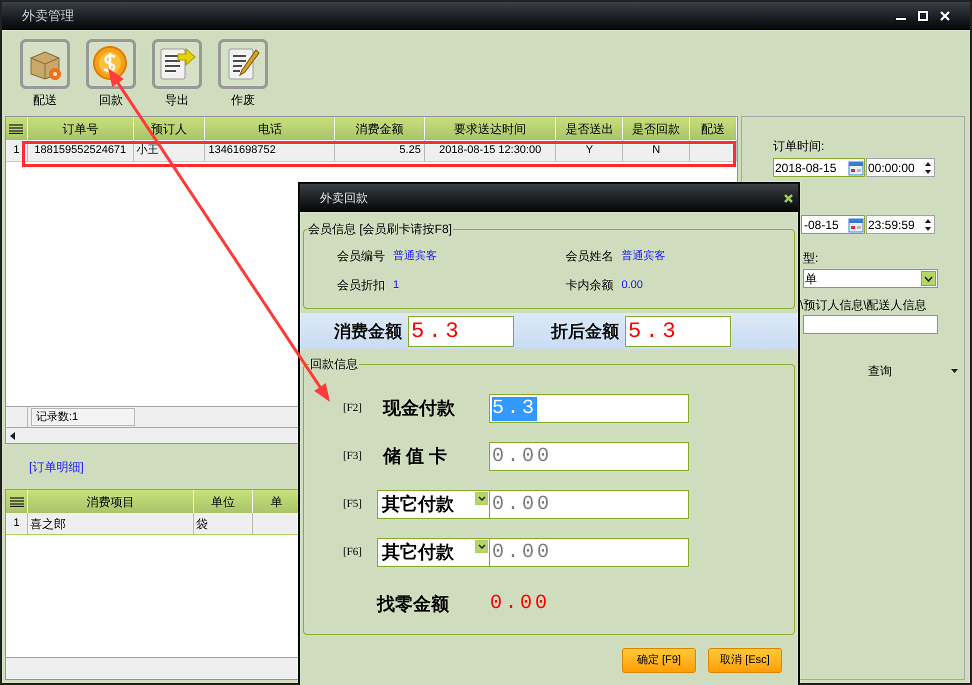 Image resolution: width=972 pixels, height=685 pixels. I want to click on type-dropdown: 单, so click(870, 278).